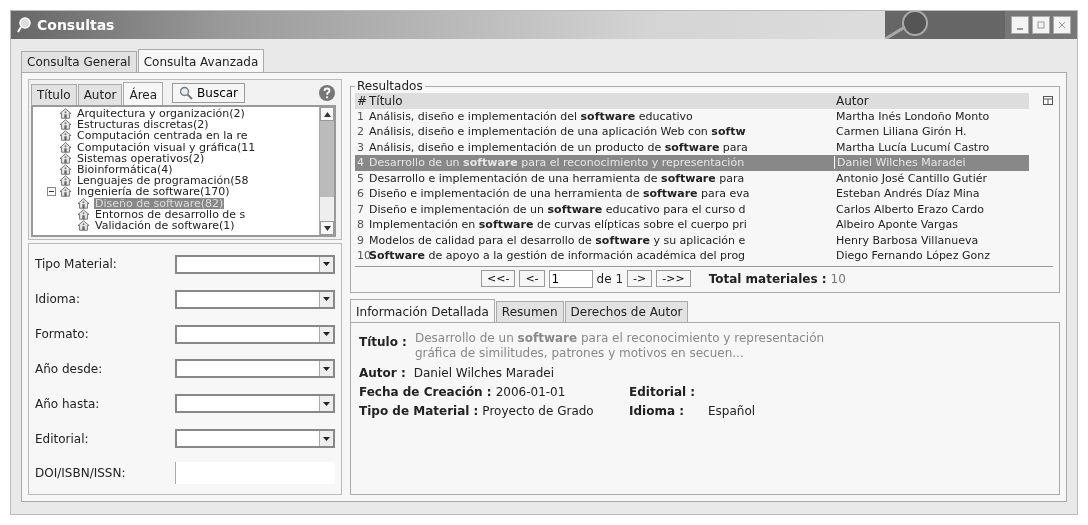 Image resolution: width=1088 pixels, height=525 pixels. What do you see at coordinates (326, 171) in the screenshot?
I see `scrollbar` at bounding box center [326, 171].